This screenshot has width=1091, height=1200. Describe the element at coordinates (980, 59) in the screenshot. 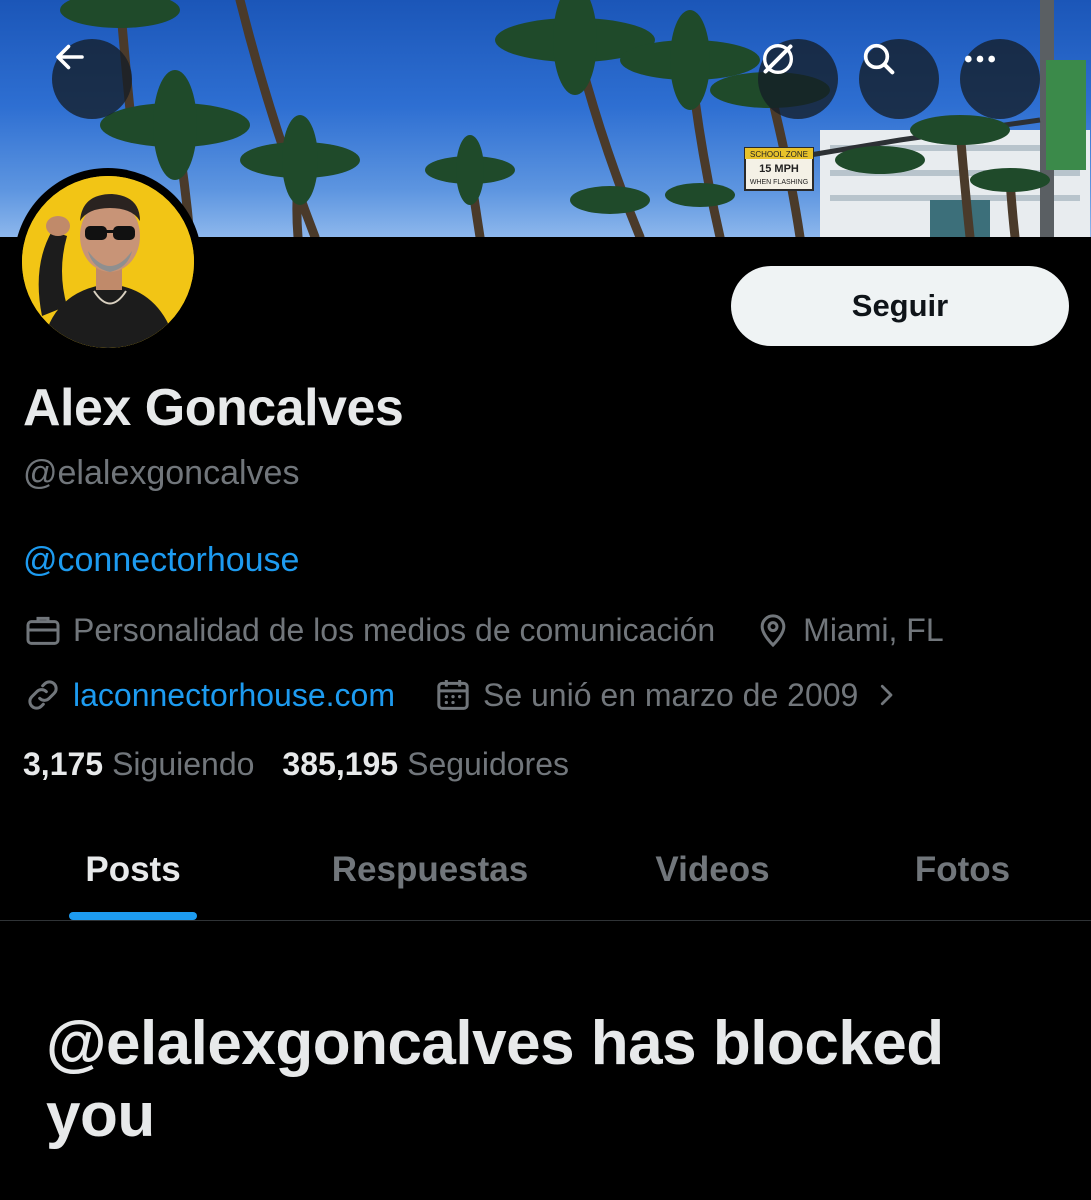

I see `more-horizontal-icon` at that location.